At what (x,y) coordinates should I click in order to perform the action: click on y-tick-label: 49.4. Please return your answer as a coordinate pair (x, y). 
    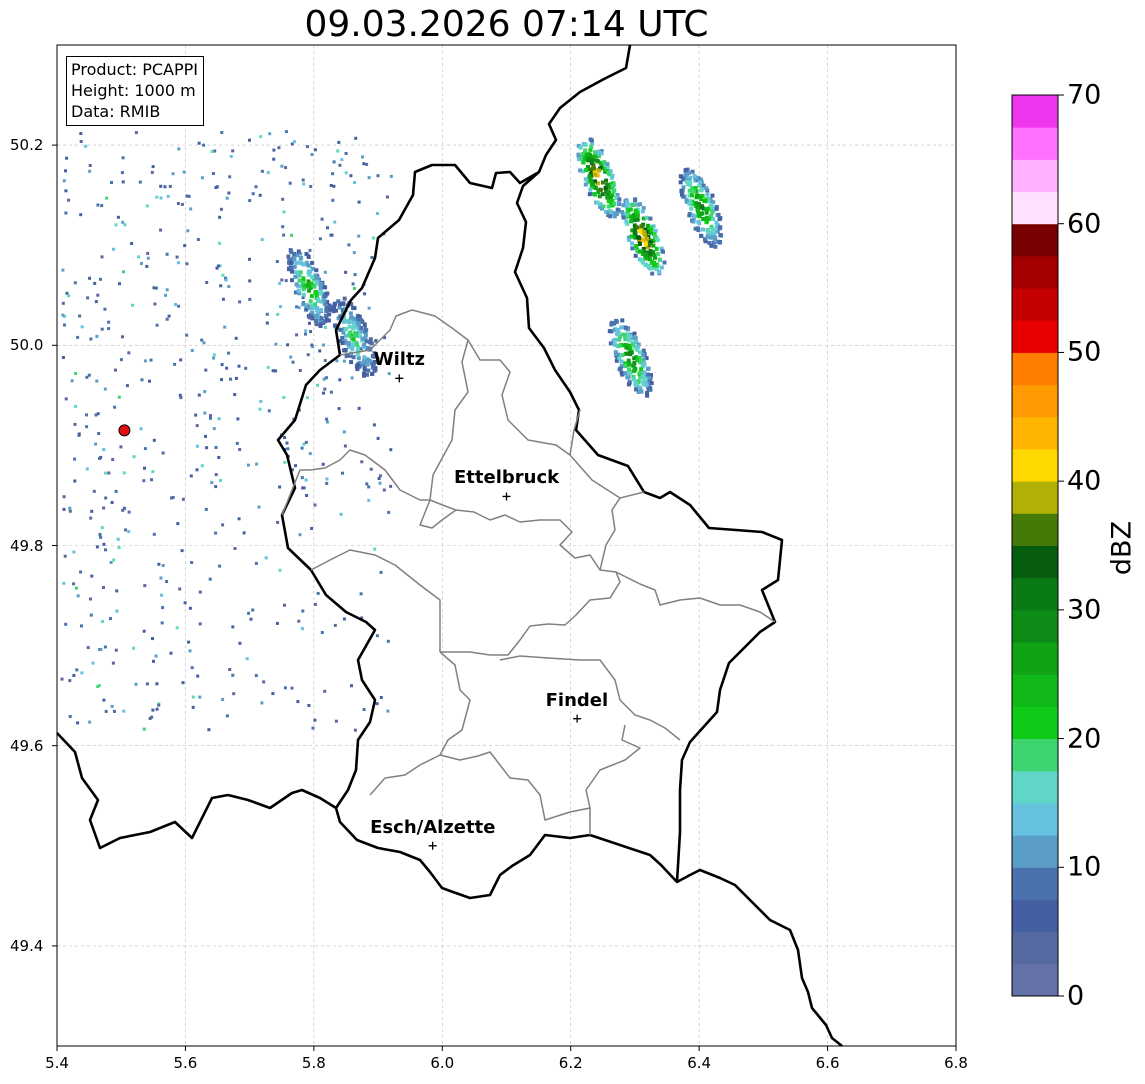
    Looking at the image, I should click on (27, 945).